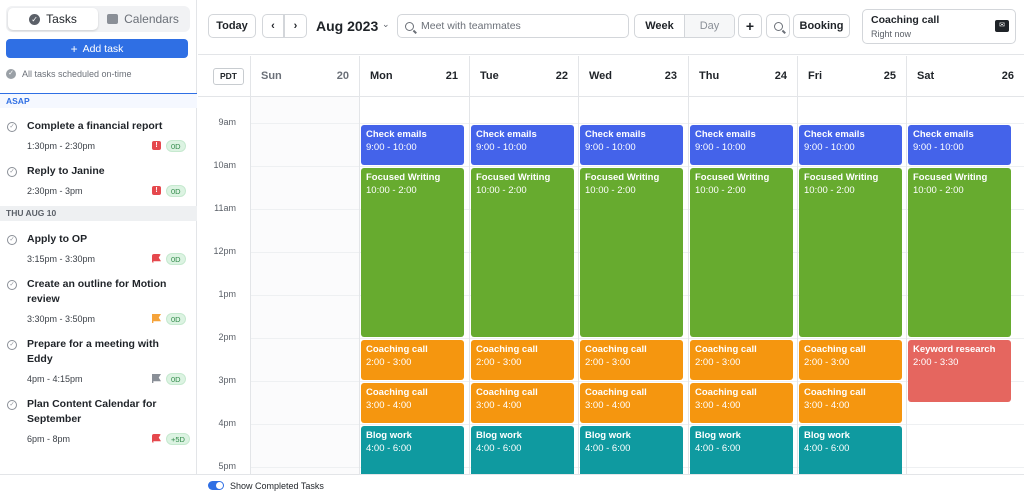 This screenshot has height=496, width=1024. What do you see at coordinates (304, 76) in the screenshot?
I see `day-header-sun: Sun 20` at bounding box center [304, 76].